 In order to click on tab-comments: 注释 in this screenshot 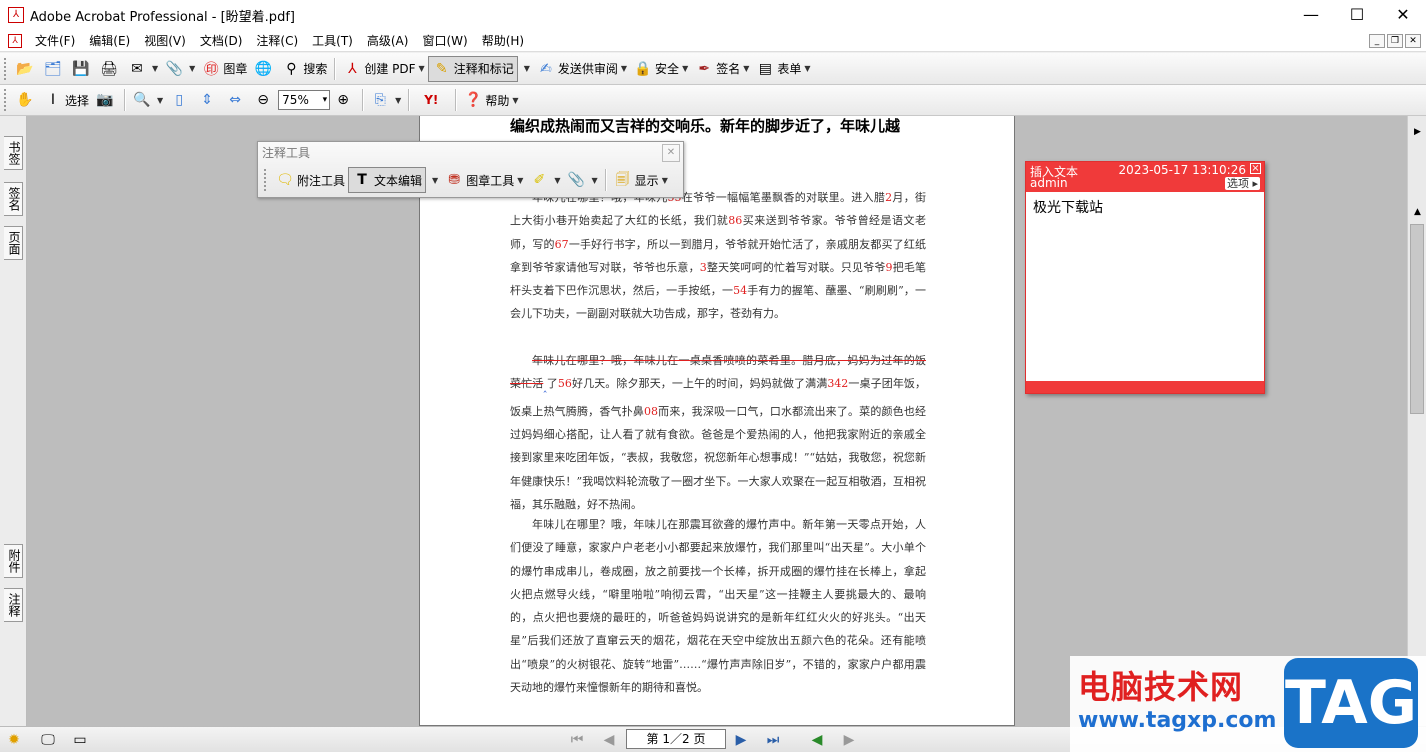, I will do `click(13, 605)`.